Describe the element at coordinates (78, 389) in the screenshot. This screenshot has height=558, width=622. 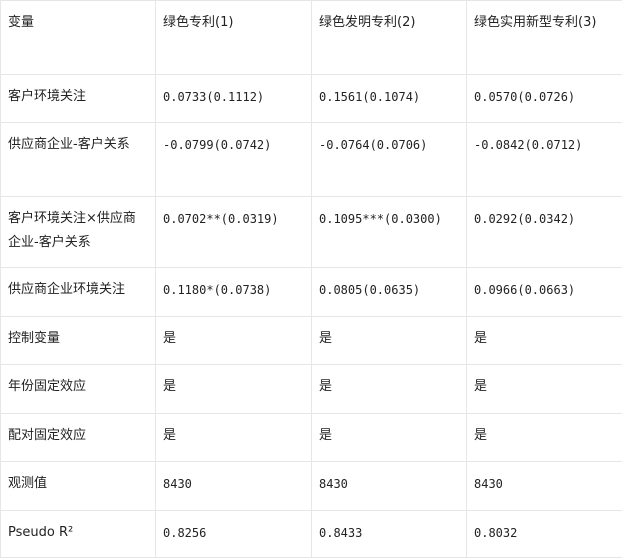
I see `row-label: 年份固定效应` at that location.